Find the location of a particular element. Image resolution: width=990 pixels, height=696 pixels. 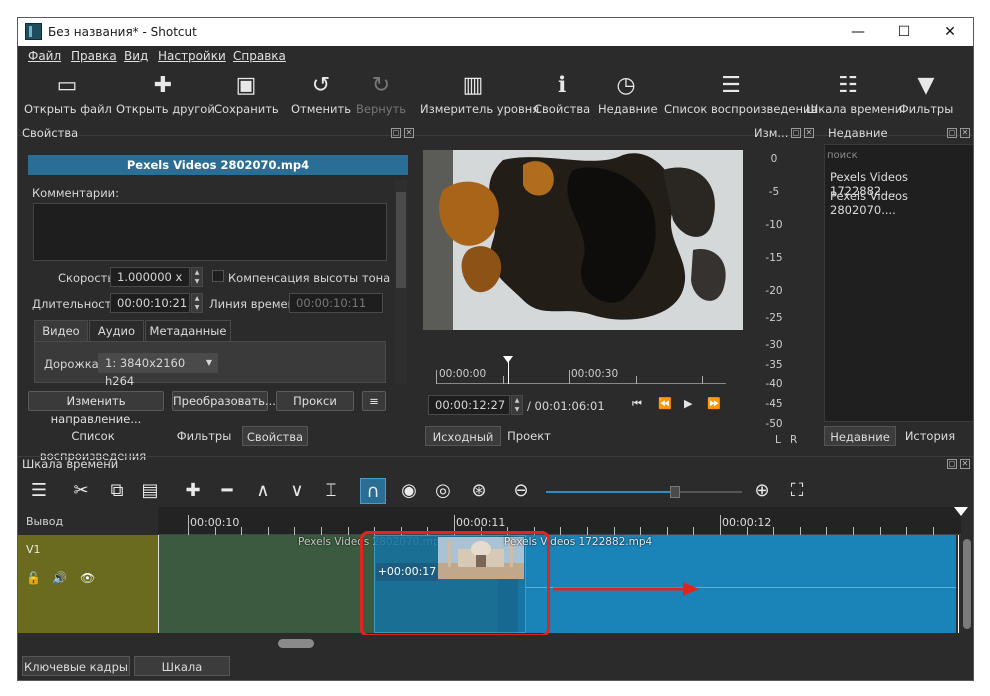

zoom-in-icon: ⊕ is located at coordinates (762, 491).